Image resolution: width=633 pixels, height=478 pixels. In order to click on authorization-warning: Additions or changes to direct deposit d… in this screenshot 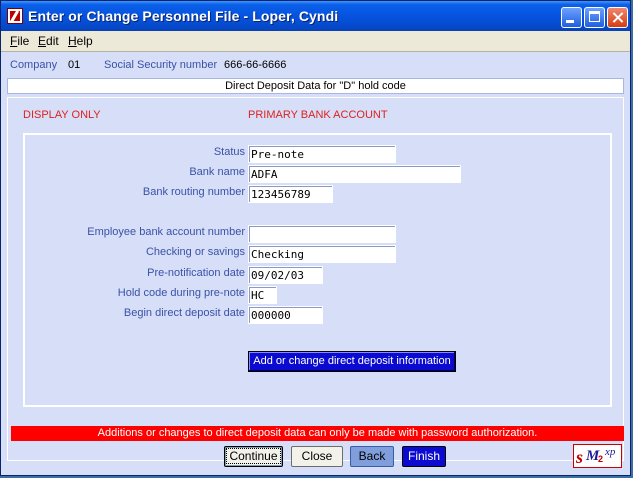, I will do `click(317, 433)`.